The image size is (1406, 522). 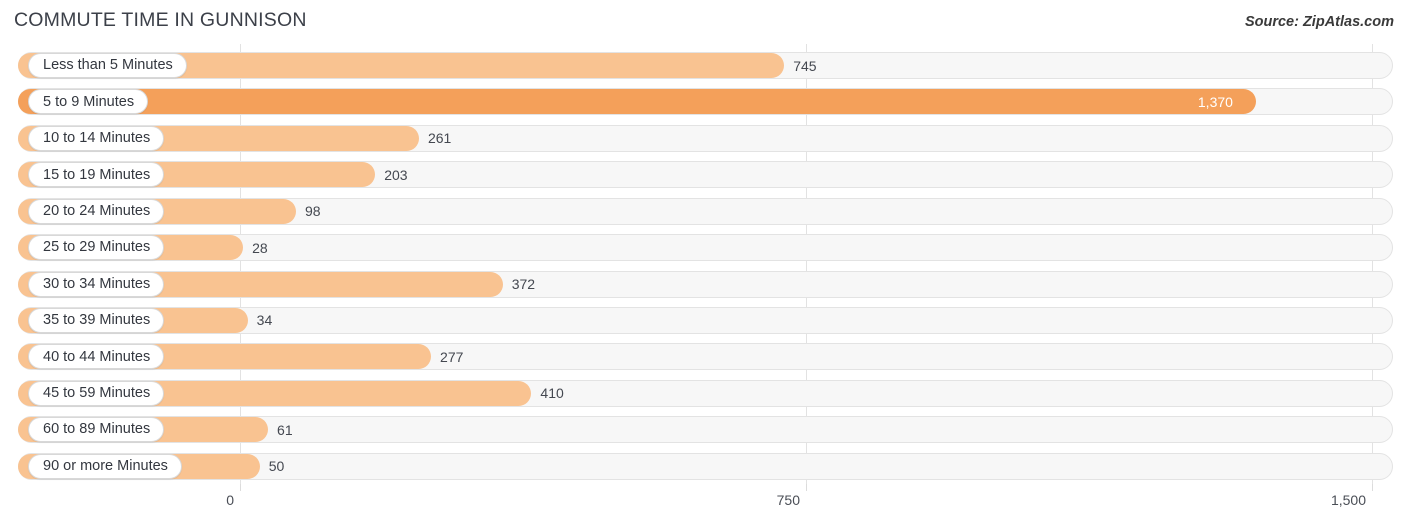 I want to click on bar-value-label: 1,370, so click(x=1215, y=101).